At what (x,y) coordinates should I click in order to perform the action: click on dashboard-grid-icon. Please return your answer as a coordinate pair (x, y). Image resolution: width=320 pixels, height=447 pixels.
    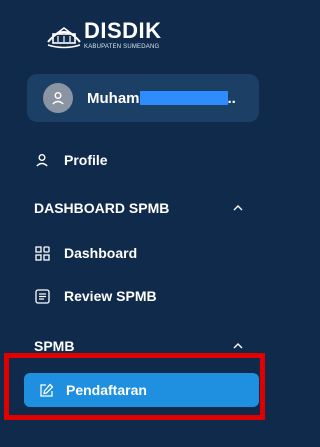
    Looking at the image, I should click on (42, 253).